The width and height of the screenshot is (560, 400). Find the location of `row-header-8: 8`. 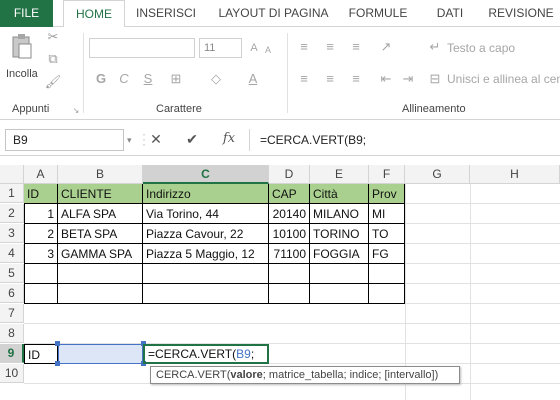

row-header-8: 8 is located at coordinates (12, 333).